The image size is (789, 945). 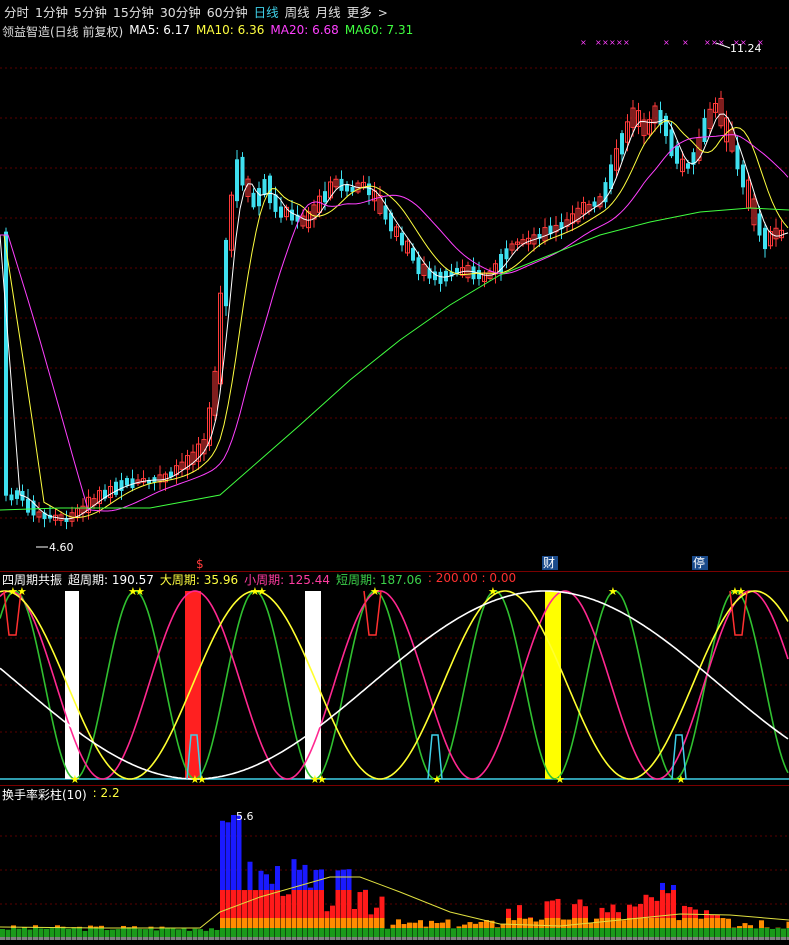 What do you see at coordinates (328, 11) in the screenshot?
I see `tab-monthly: 月线` at bounding box center [328, 11].